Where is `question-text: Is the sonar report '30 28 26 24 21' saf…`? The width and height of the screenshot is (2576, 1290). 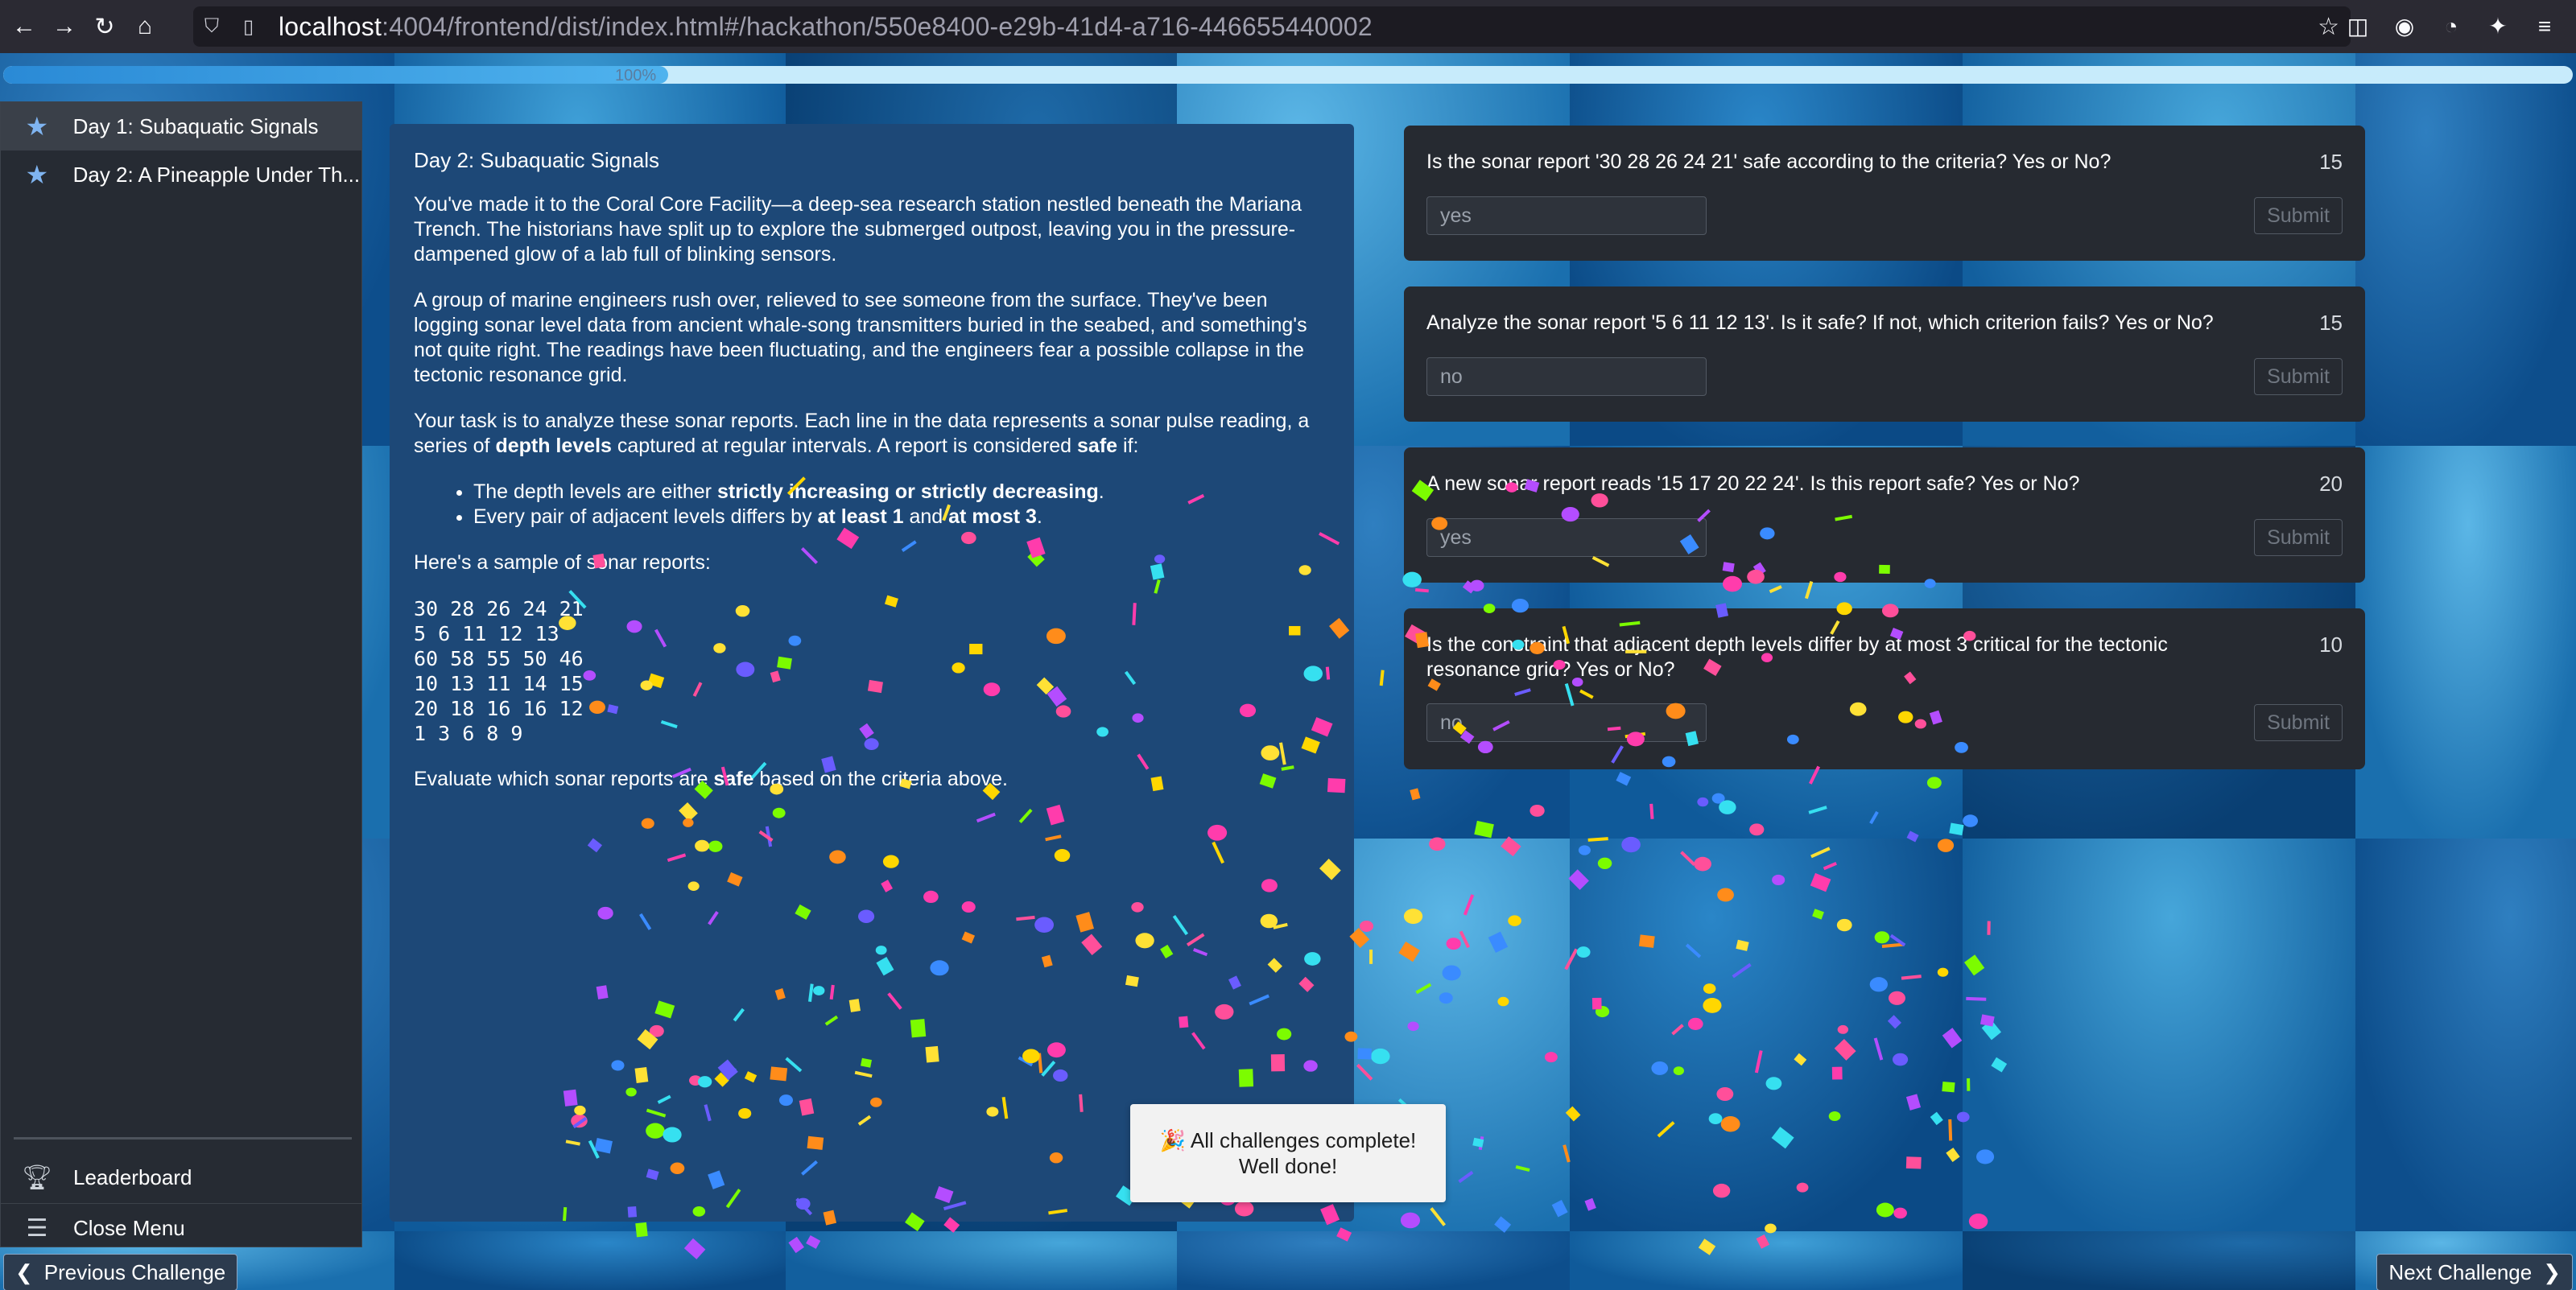 question-text: Is the sonar report '30 28 26 24 21' saf… is located at coordinates (1769, 162).